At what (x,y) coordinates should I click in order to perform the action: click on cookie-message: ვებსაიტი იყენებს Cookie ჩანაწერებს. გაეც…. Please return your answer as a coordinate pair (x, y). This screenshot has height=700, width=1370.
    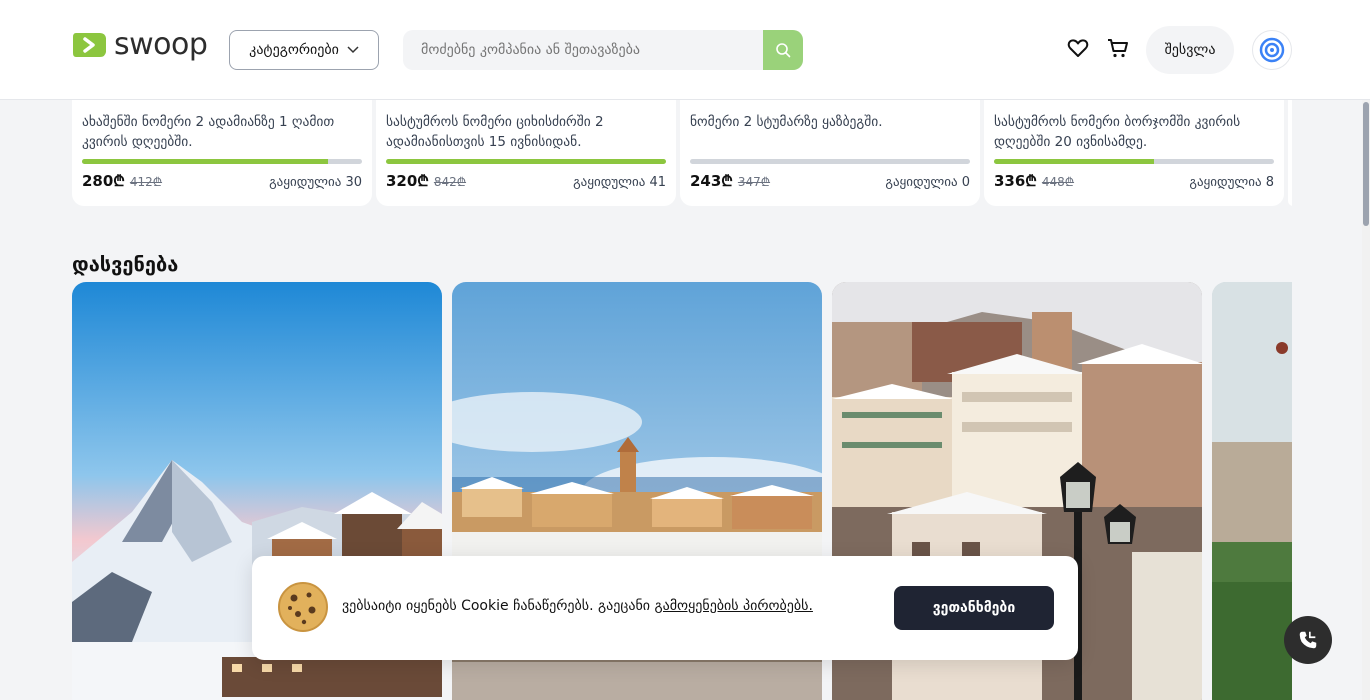
    Looking at the image, I should click on (577, 606).